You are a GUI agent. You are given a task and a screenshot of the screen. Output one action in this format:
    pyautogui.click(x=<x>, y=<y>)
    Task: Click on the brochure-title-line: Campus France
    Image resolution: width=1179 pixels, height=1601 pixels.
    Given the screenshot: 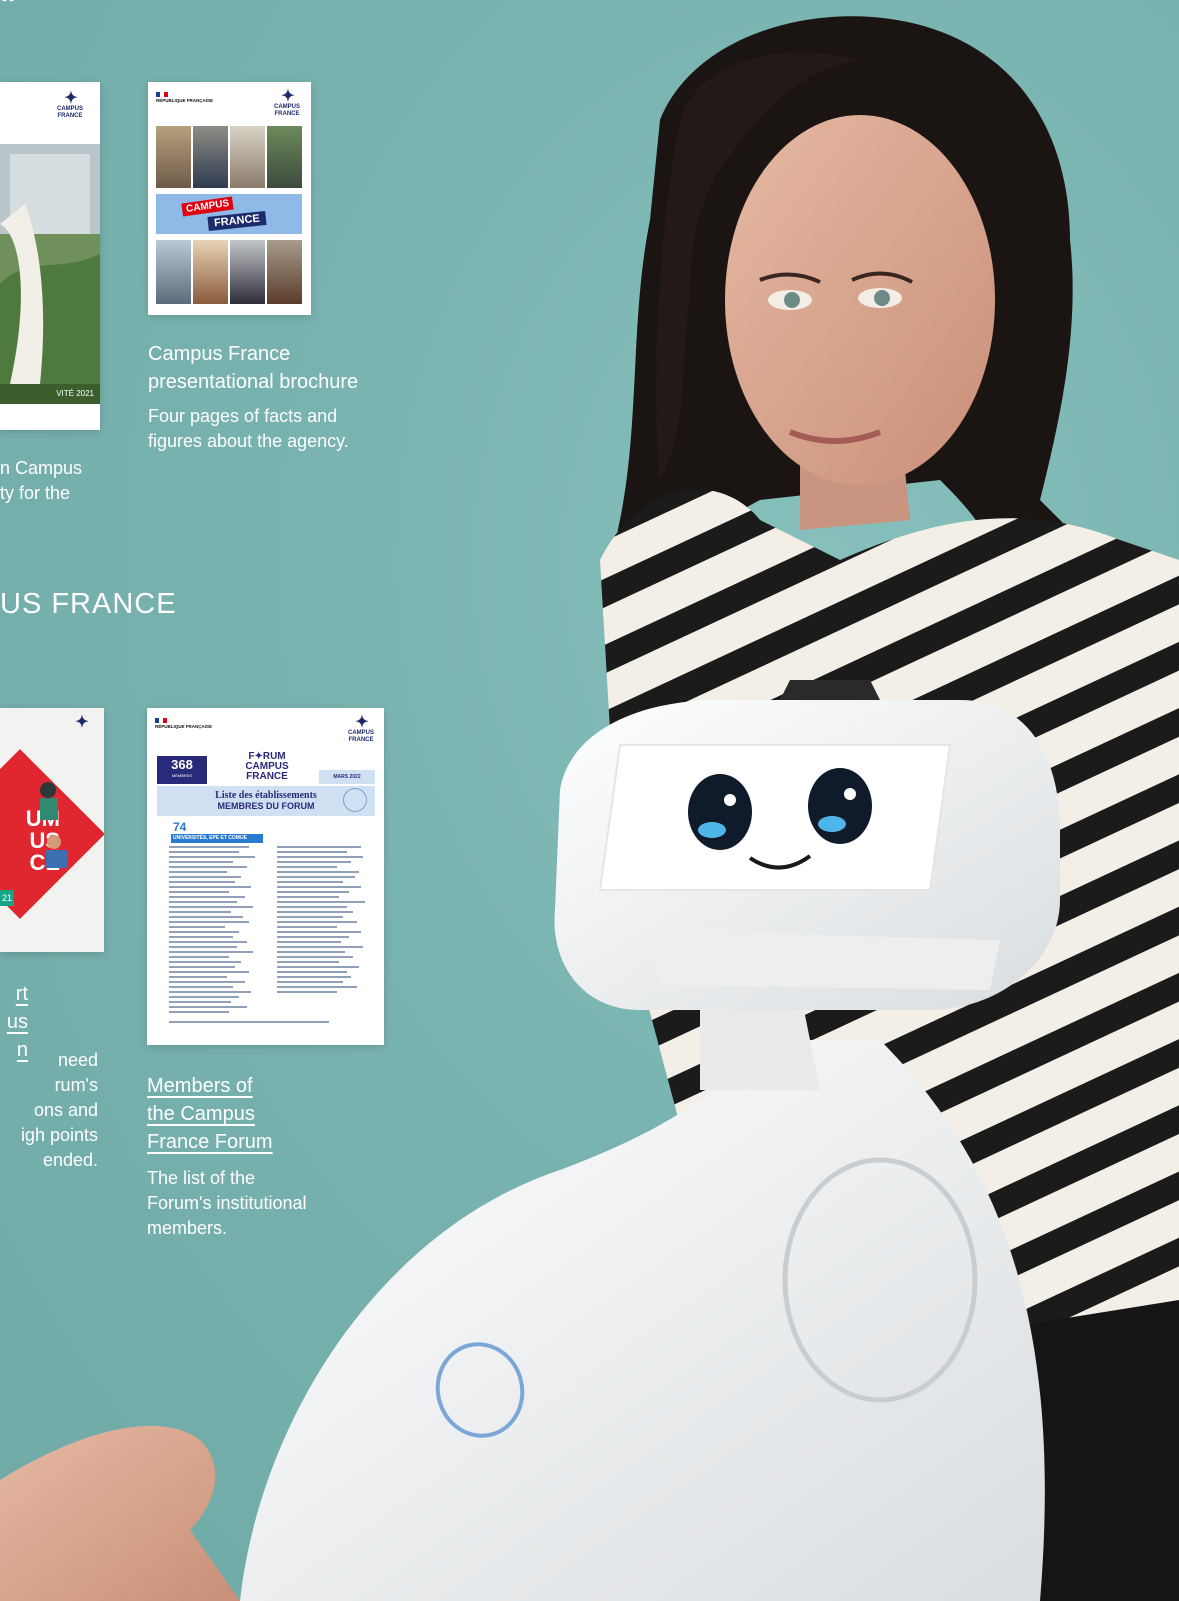 What is the action you would take?
    pyautogui.click(x=219, y=354)
    